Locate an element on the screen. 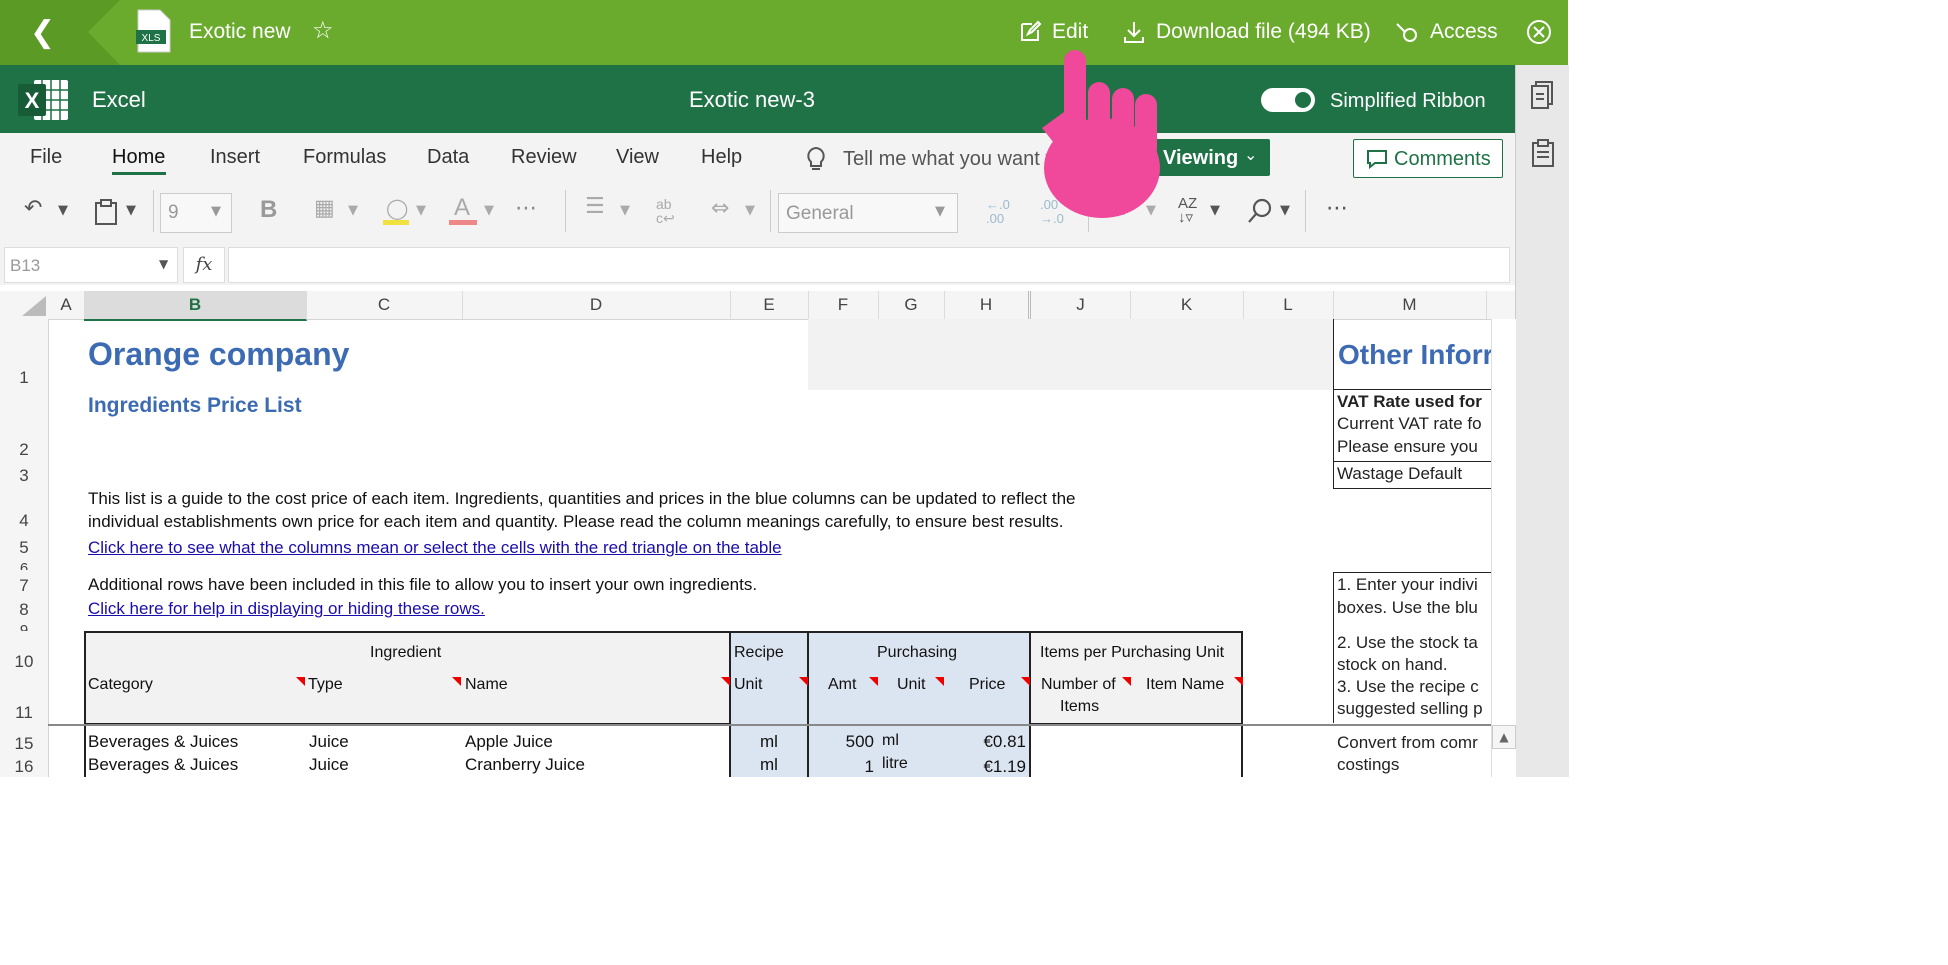 The height and width of the screenshot is (965, 1948). group-recipe: Recipe is located at coordinates (759, 653).